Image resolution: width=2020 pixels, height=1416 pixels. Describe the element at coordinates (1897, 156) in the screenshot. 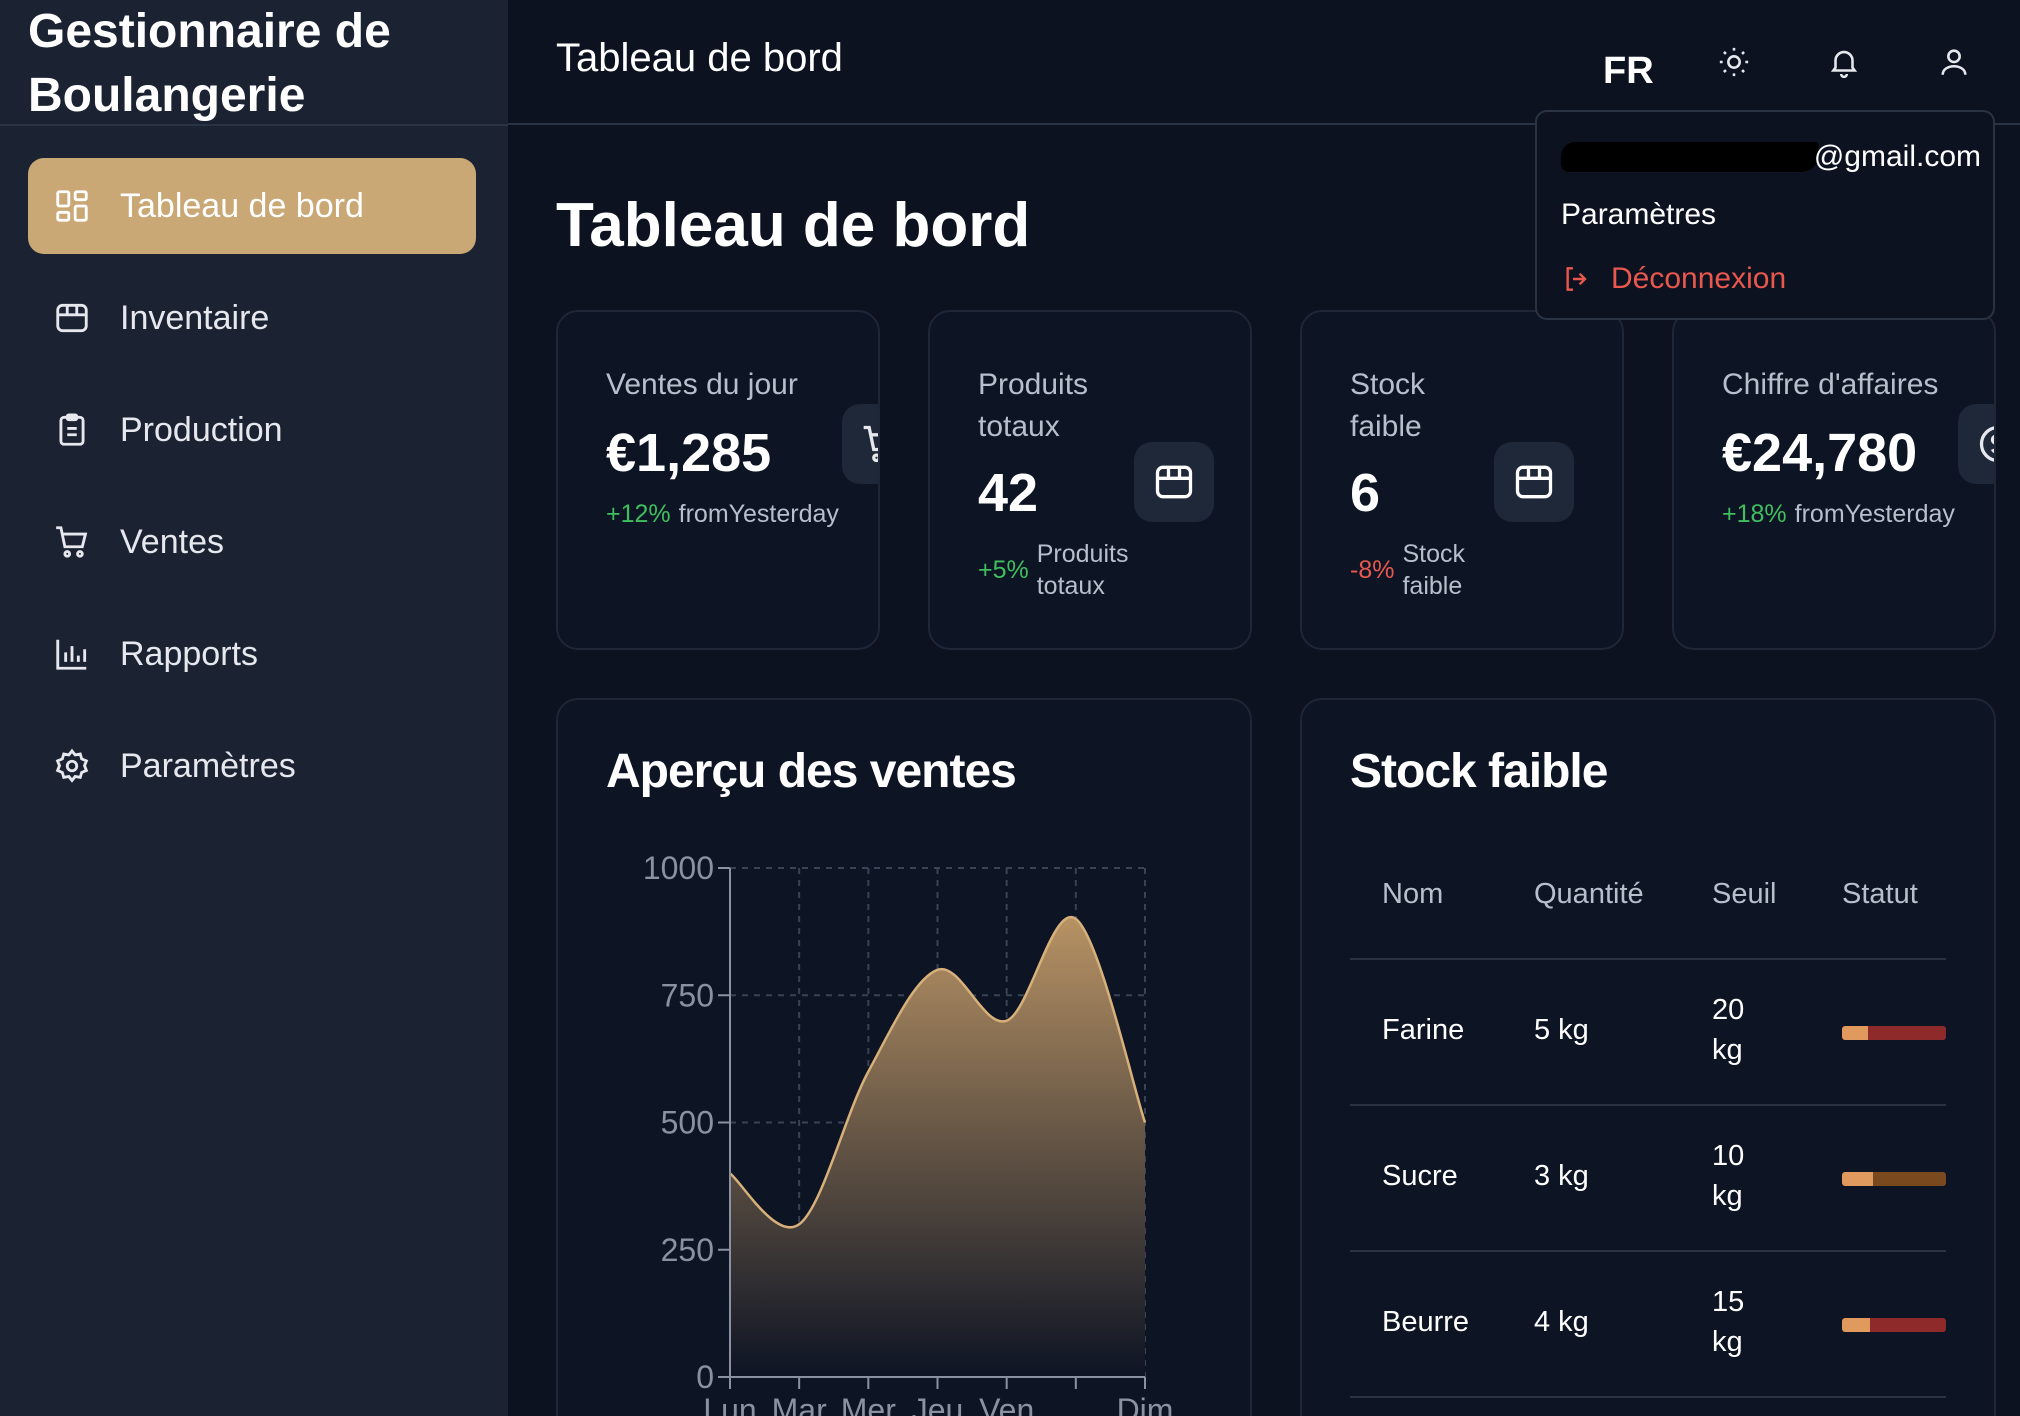

I see `email-domain: @gmail.com` at that location.